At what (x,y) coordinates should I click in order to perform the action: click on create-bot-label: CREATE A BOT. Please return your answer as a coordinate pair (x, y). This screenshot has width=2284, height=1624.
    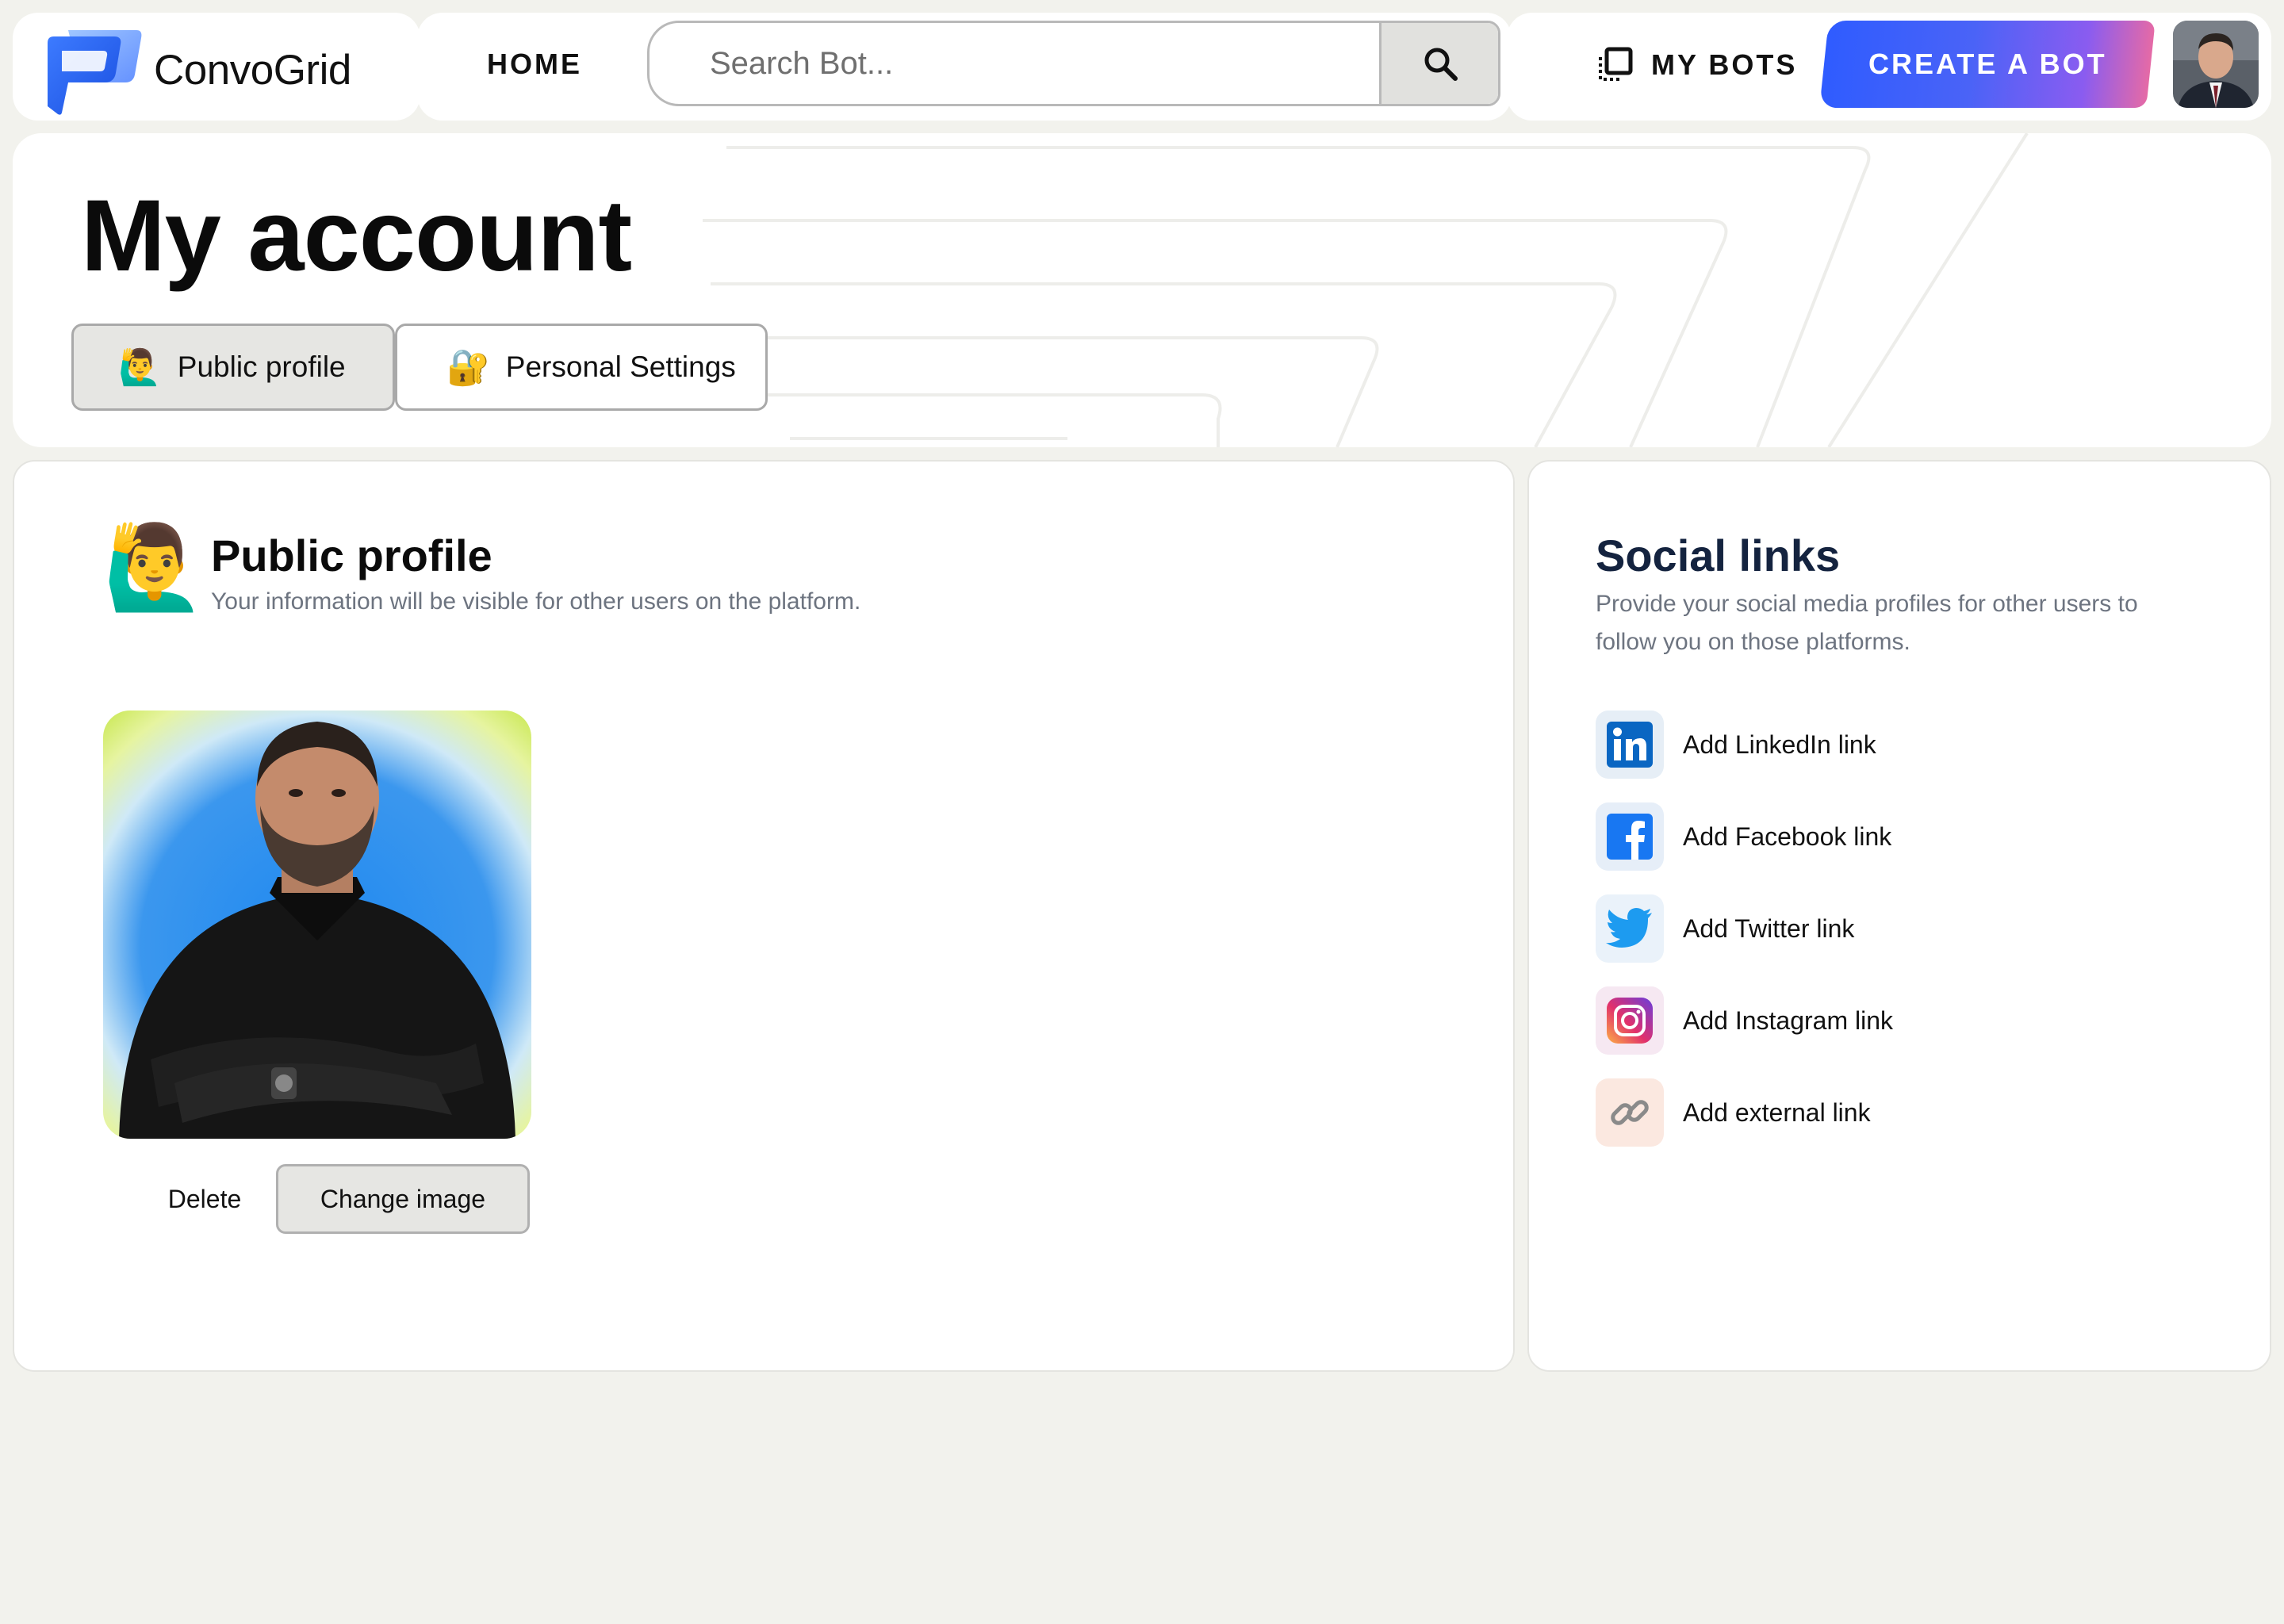
    Looking at the image, I should click on (1987, 64).